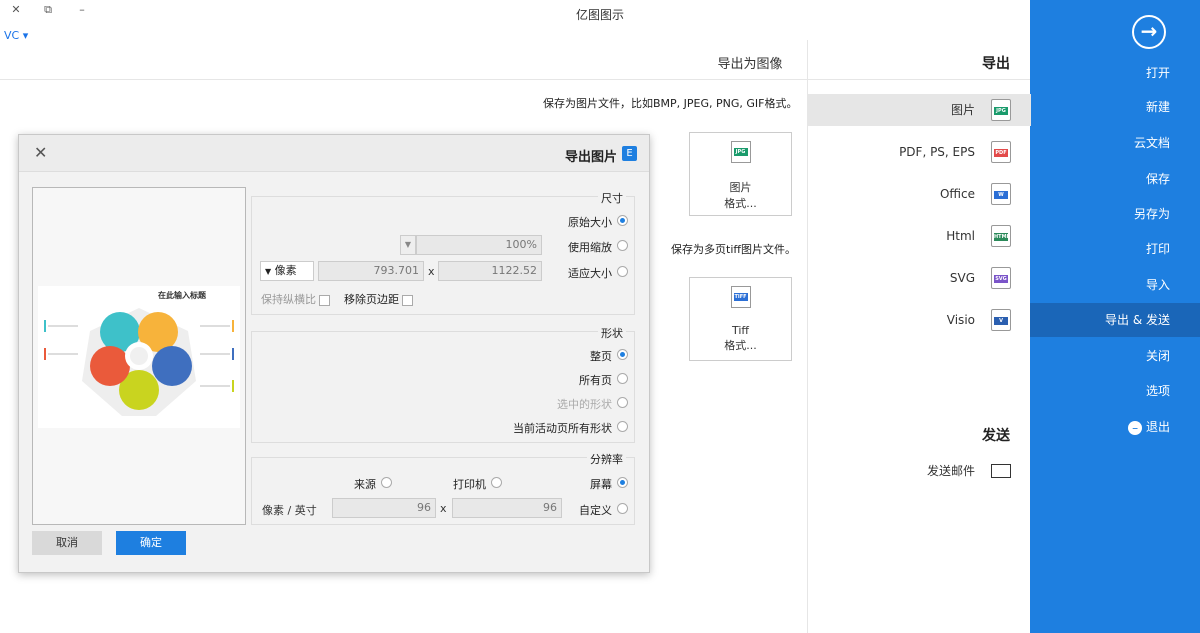 Image resolution: width=1200 pixels, height=633 pixels. I want to click on dpi-x-field: 96, so click(507, 508).